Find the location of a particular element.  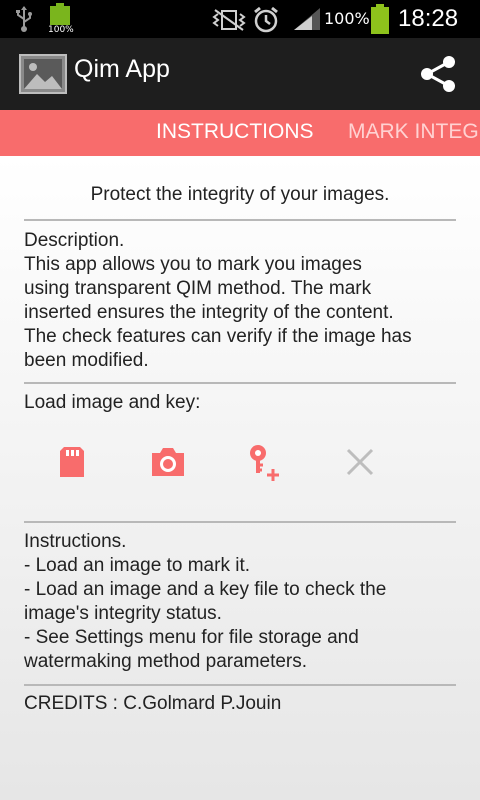

close-icon is located at coordinates (360, 462).